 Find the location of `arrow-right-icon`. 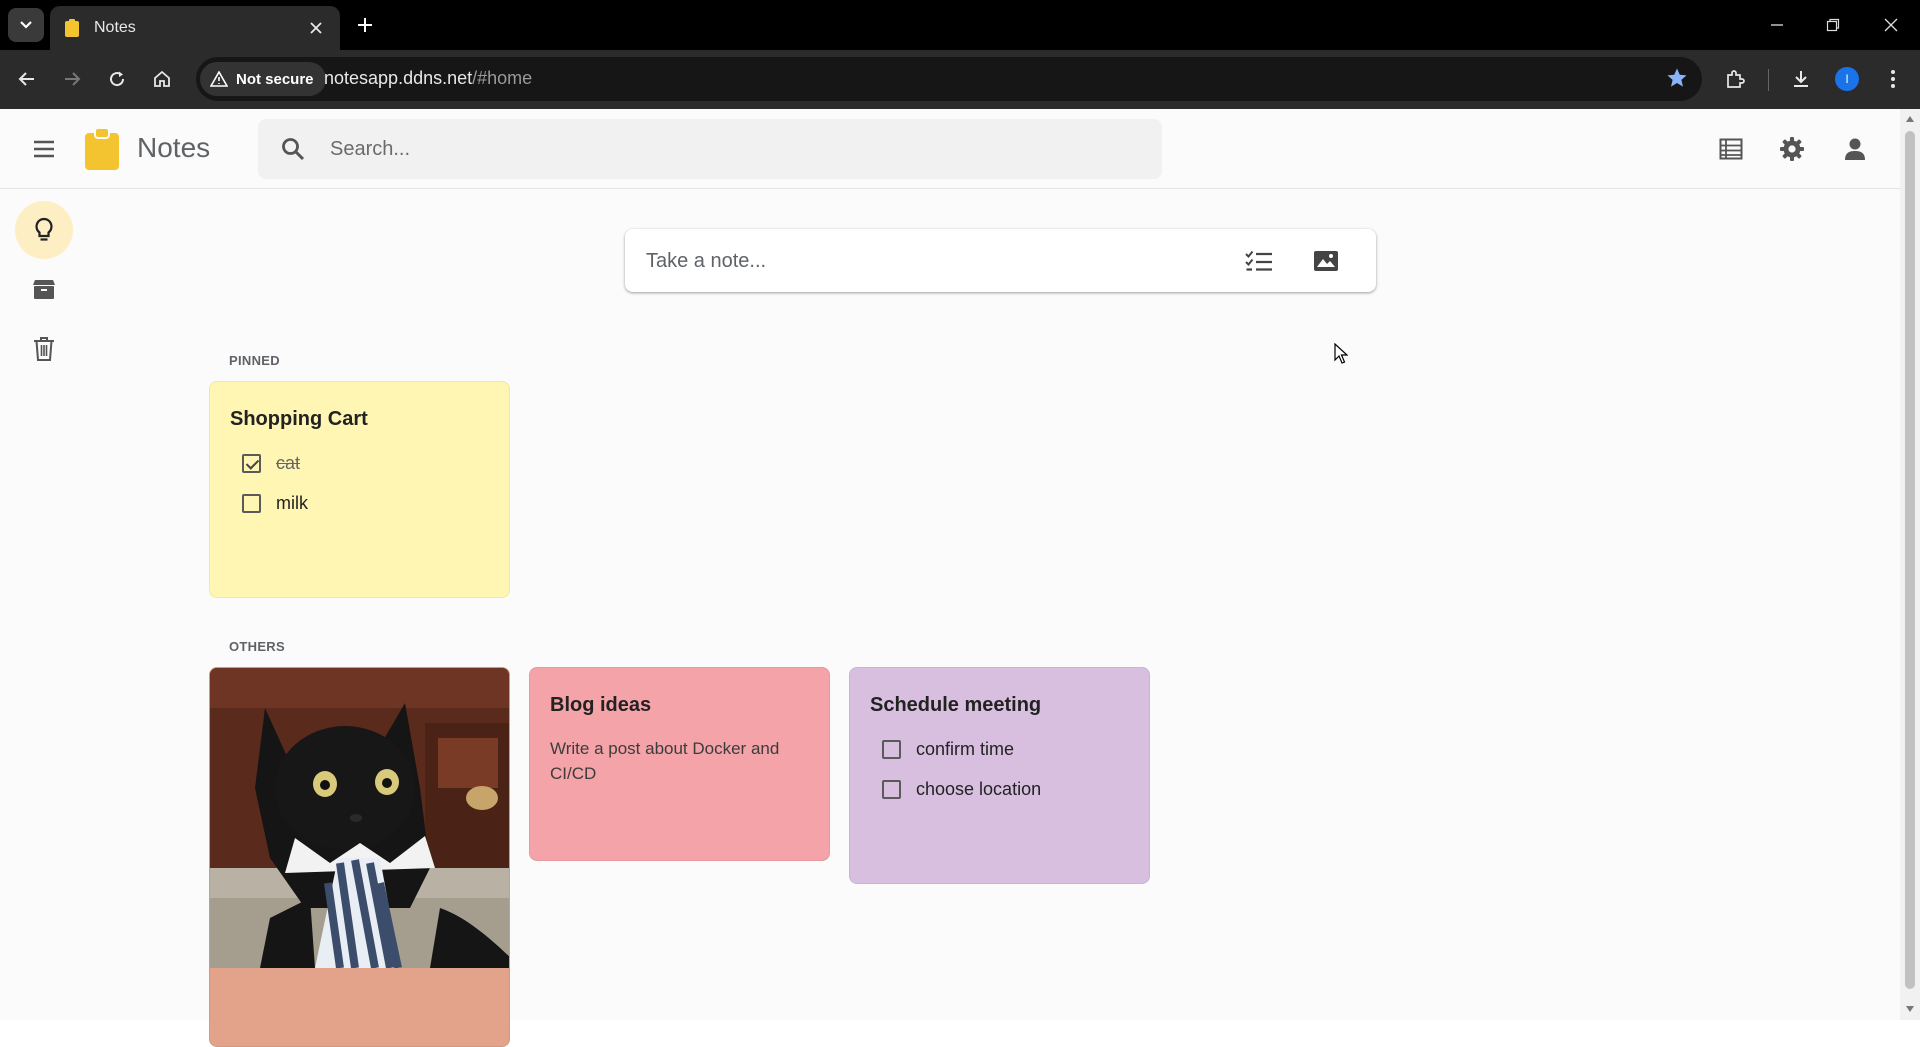

arrow-right-icon is located at coordinates (73, 79).